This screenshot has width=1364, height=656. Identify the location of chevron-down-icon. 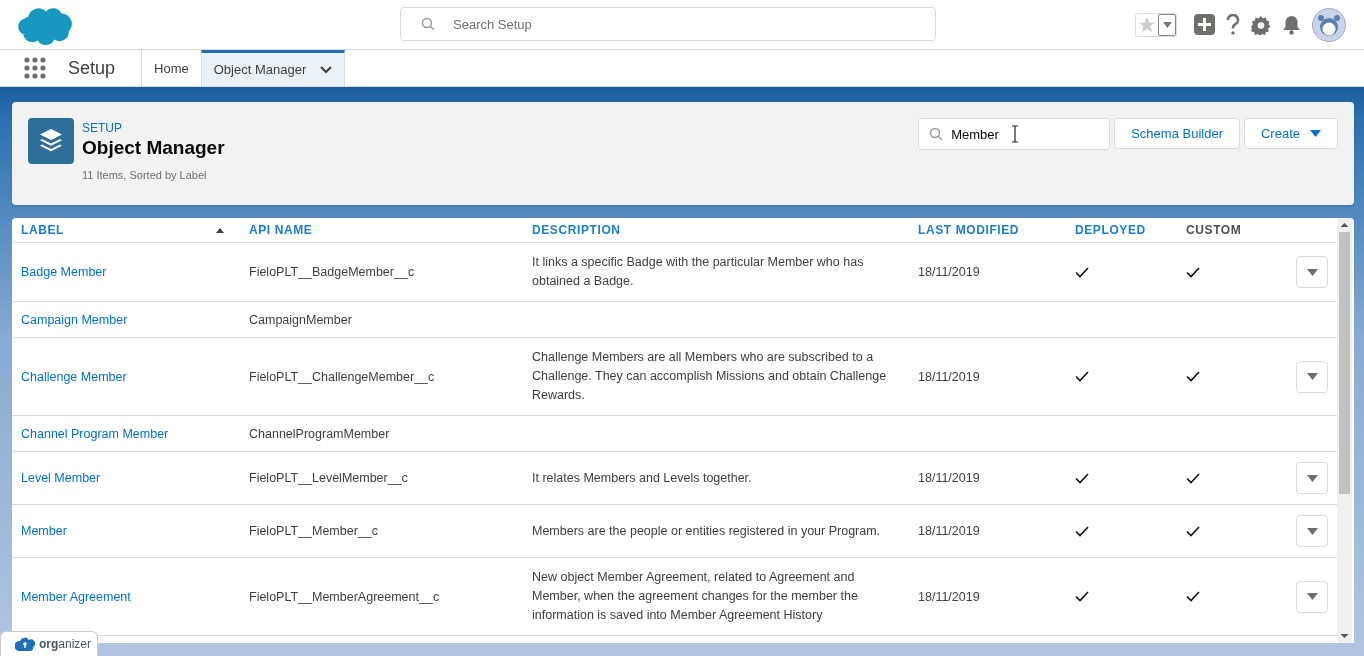
(326, 69).